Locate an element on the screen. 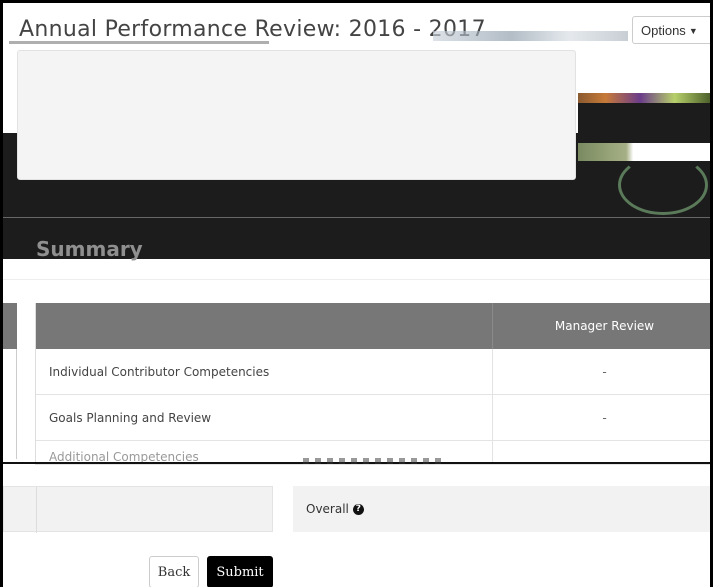 The image size is (713, 587). title-artifact is located at coordinates (530, 36).